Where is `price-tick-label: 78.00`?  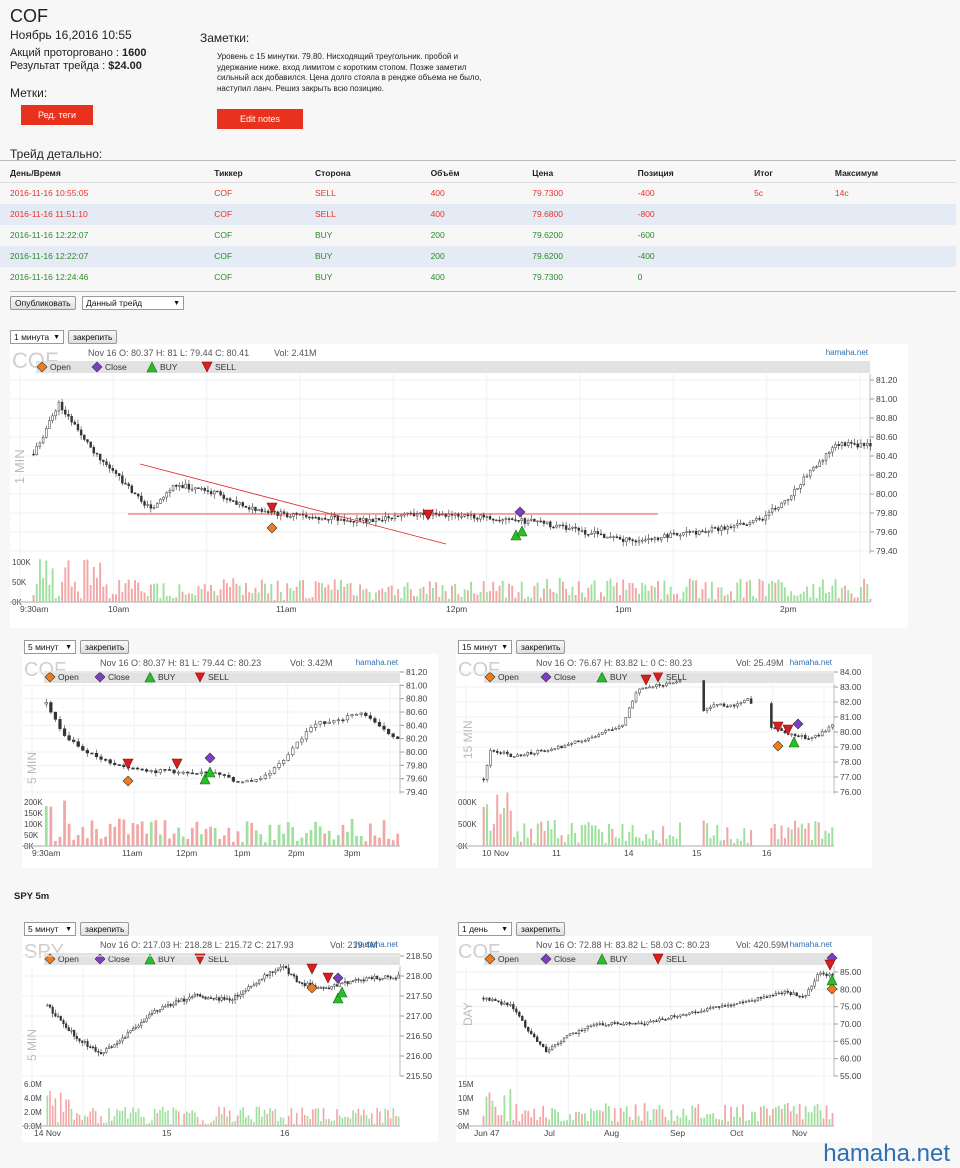
price-tick-label: 78.00 is located at coordinates (851, 762).